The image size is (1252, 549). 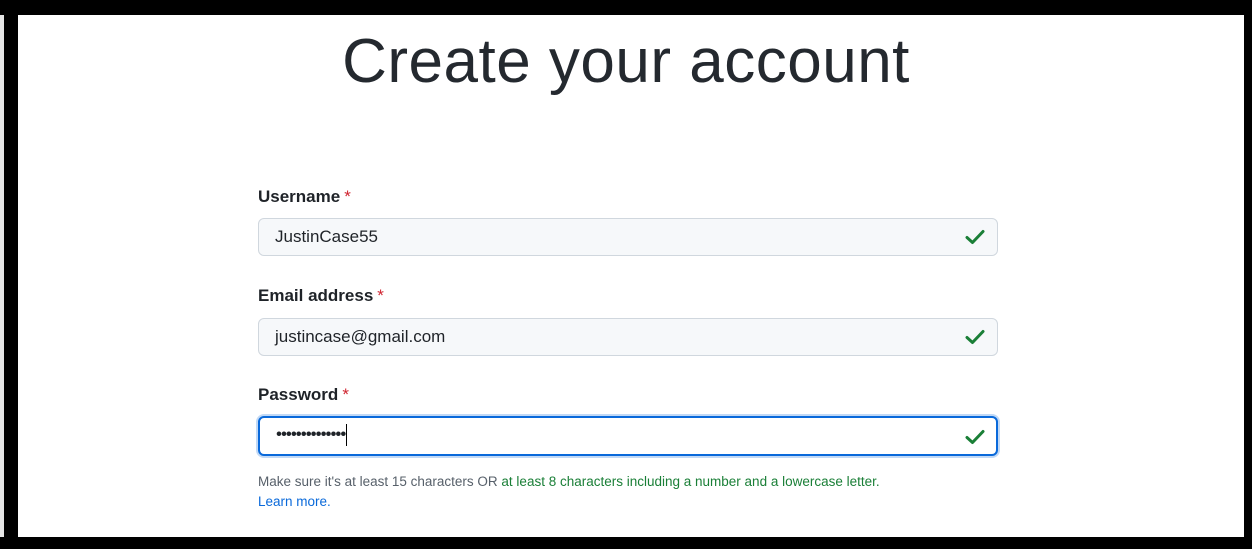 I want to click on learn-more-period: ., so click(x=329, y=501).